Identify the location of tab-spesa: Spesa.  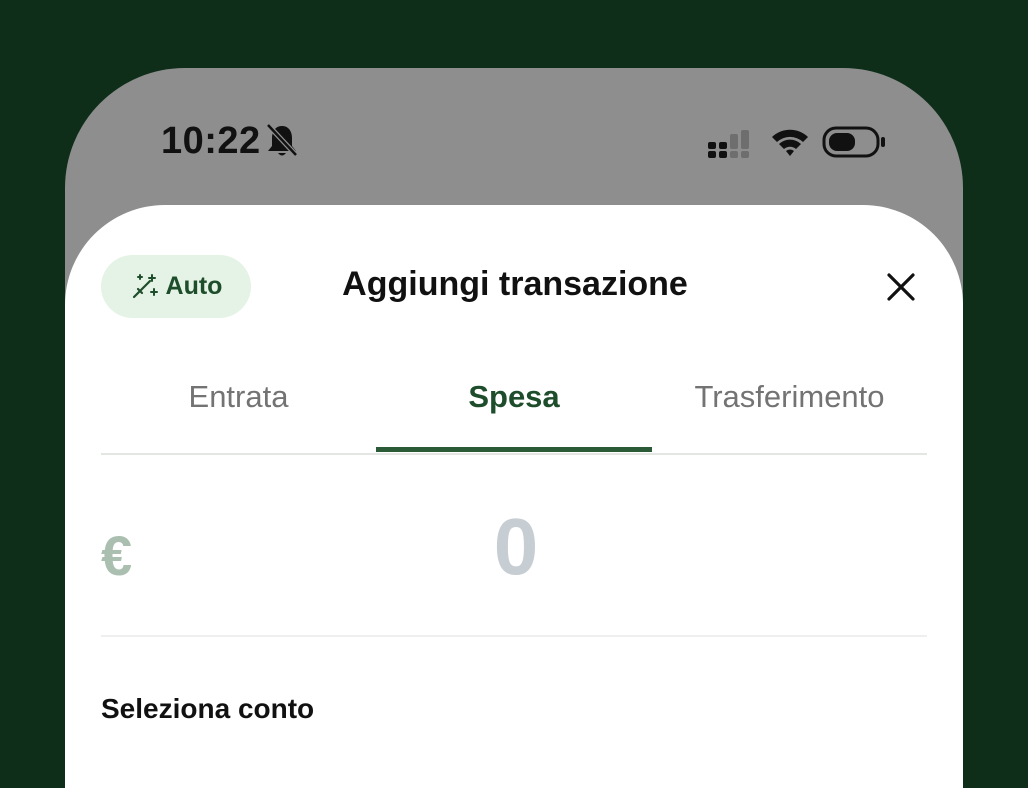
(514, 399).